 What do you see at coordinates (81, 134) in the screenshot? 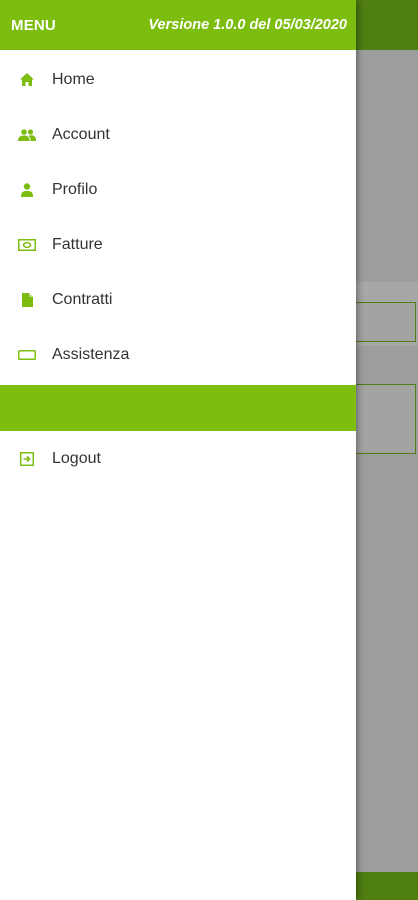
I see `menu-item-label: Account` at bounding box center [81, 134].